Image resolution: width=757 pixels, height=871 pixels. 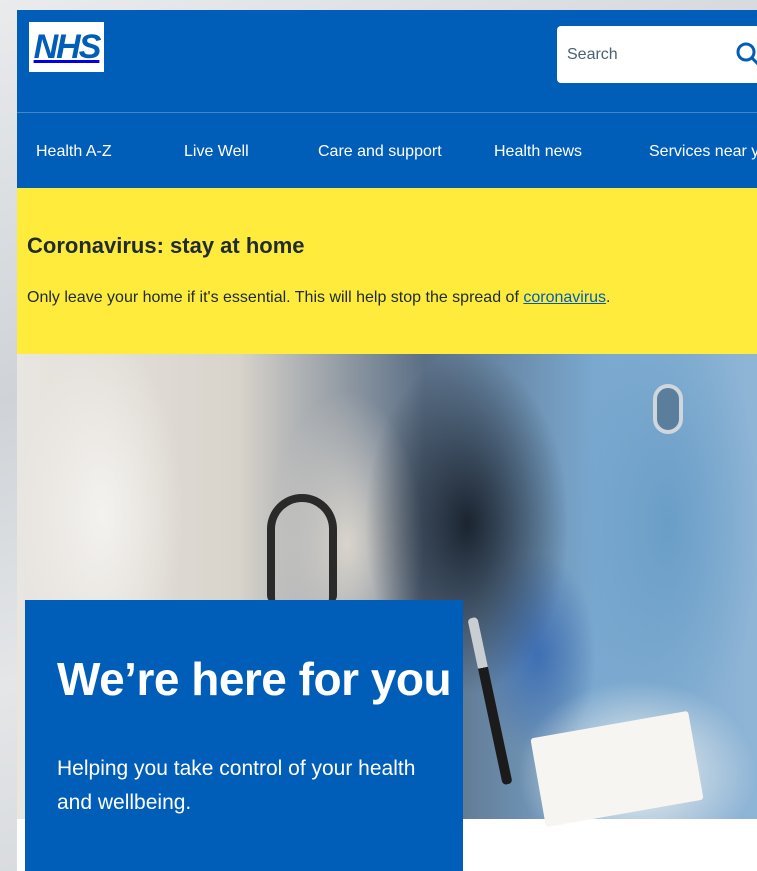 I want to click on nhs-logo-link: NHS, so click(x=66, y=47).